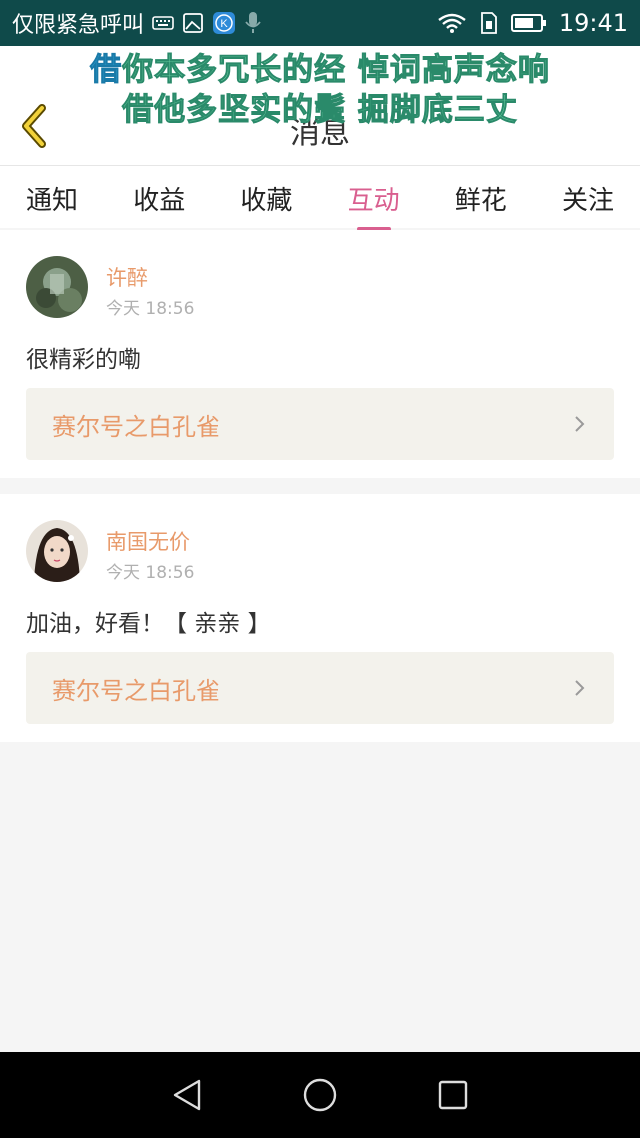 The image size is (640, 1138). I want to click on nav-home-button, so click(320, 1095).